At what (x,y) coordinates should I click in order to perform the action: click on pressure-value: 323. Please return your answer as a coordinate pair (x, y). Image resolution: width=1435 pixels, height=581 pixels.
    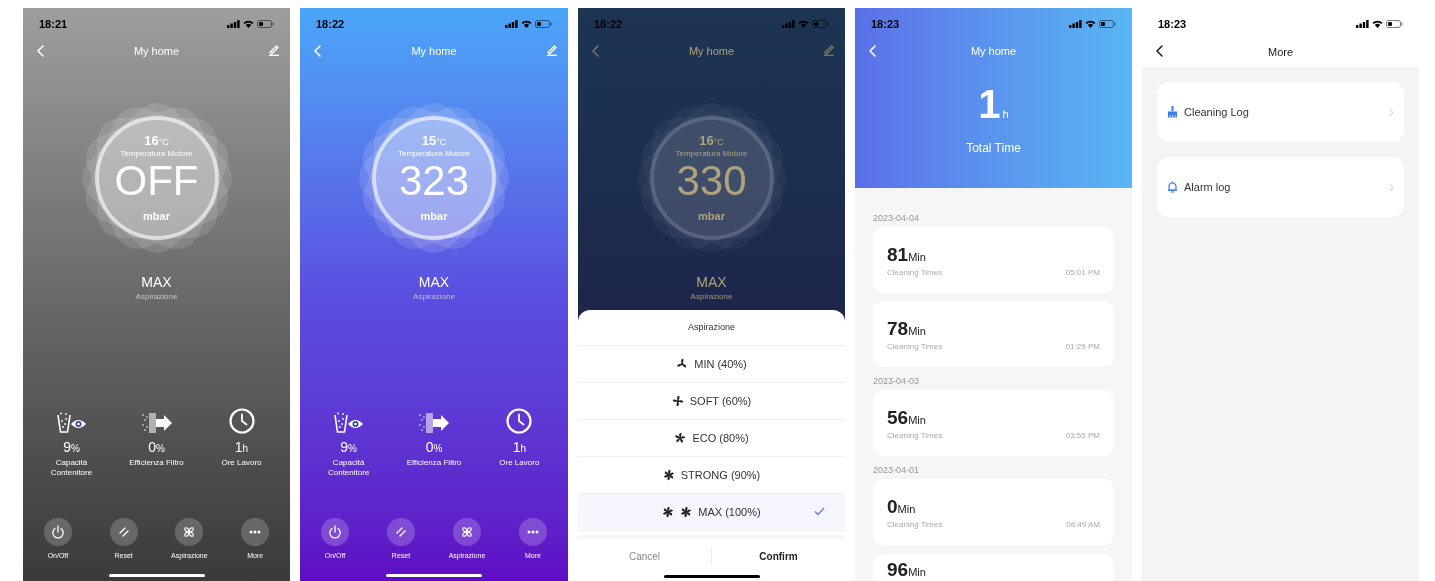
    Looking at the image, I should click on (434, 180).